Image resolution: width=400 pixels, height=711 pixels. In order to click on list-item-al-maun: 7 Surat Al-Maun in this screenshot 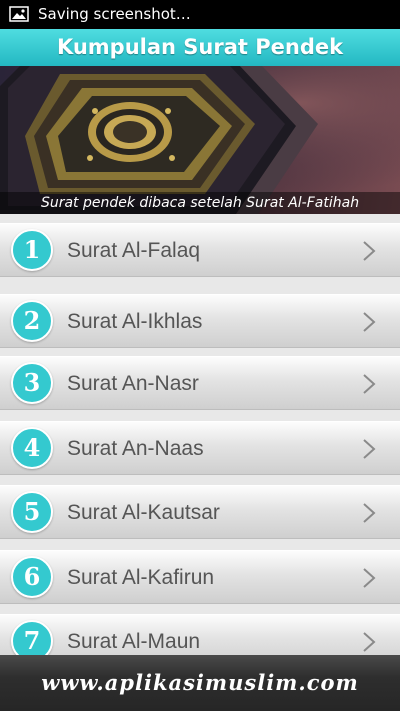, I will do `click(200, 634)`.